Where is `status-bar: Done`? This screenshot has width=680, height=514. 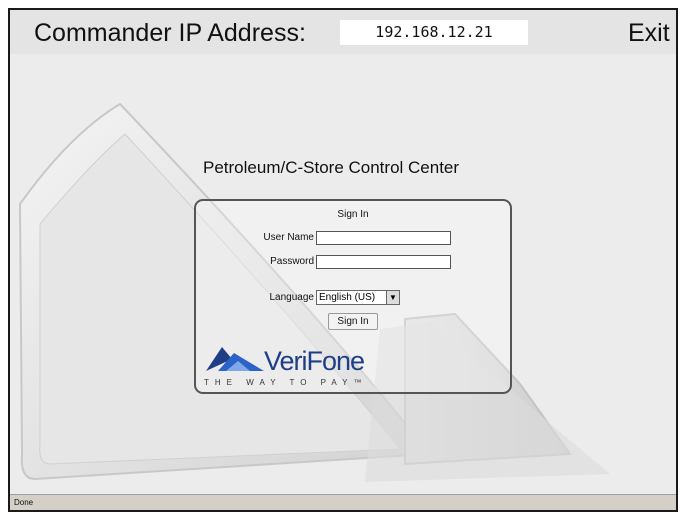 status-bar: Done is located at coordinates (343, 502).